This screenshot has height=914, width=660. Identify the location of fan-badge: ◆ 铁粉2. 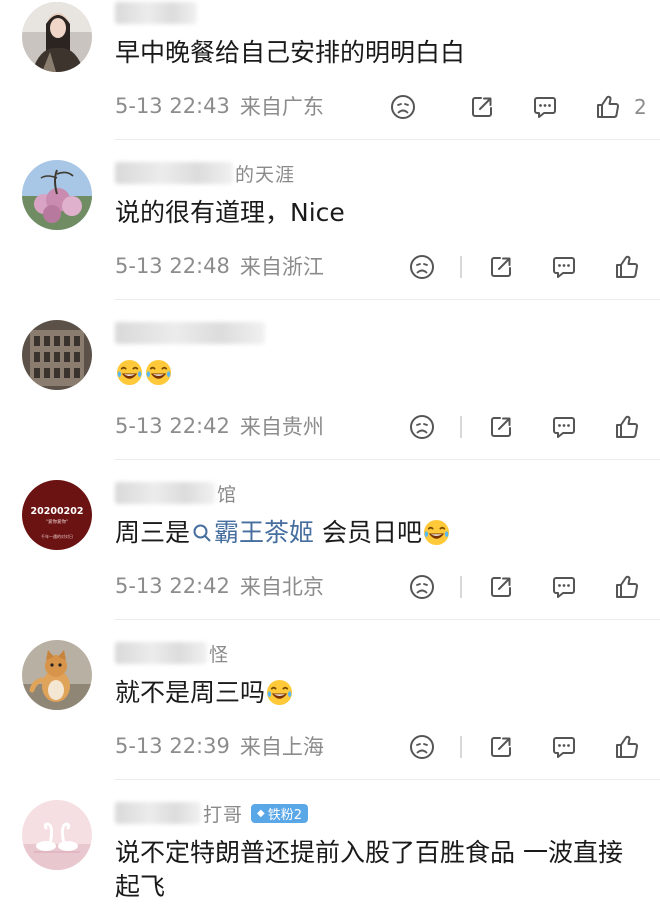
(279, 813).